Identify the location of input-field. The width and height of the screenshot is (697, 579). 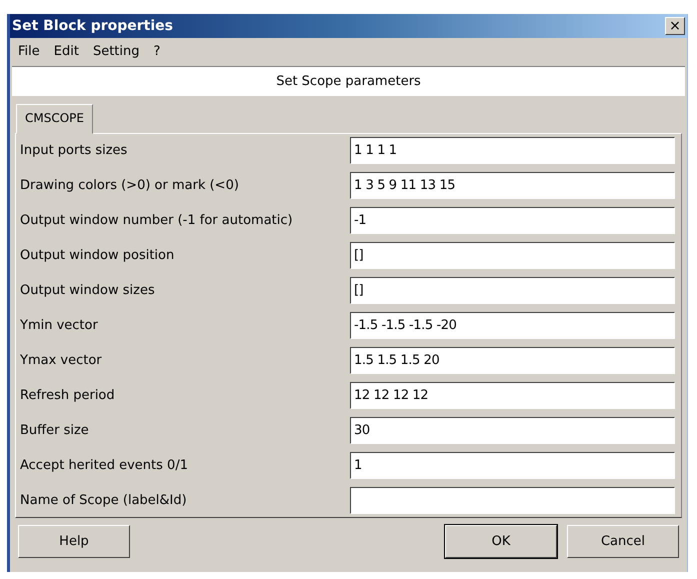
(512, 500).